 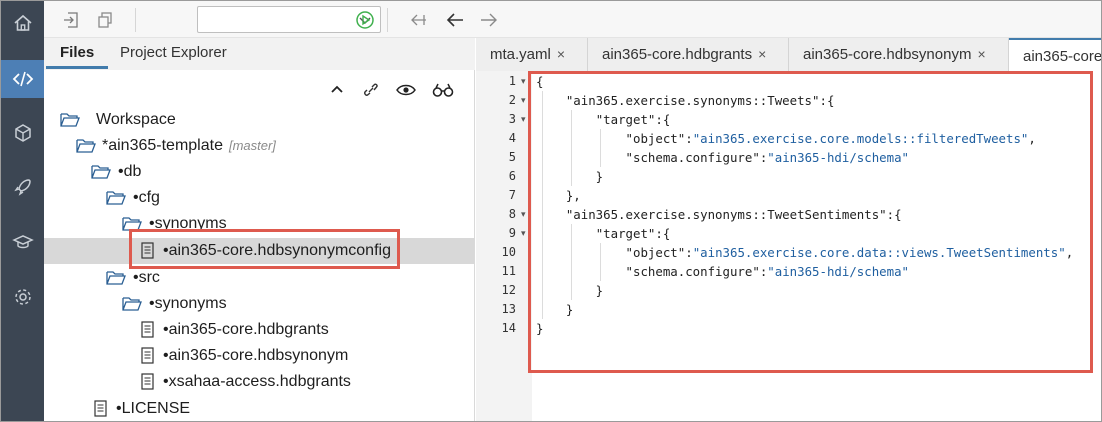 I want to click on arrow-left-icon, so click(x=455, y=20).